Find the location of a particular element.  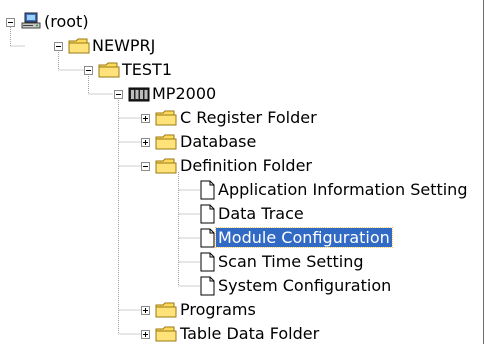

tree-node-label: Programs is located at coordinates (218, 309).